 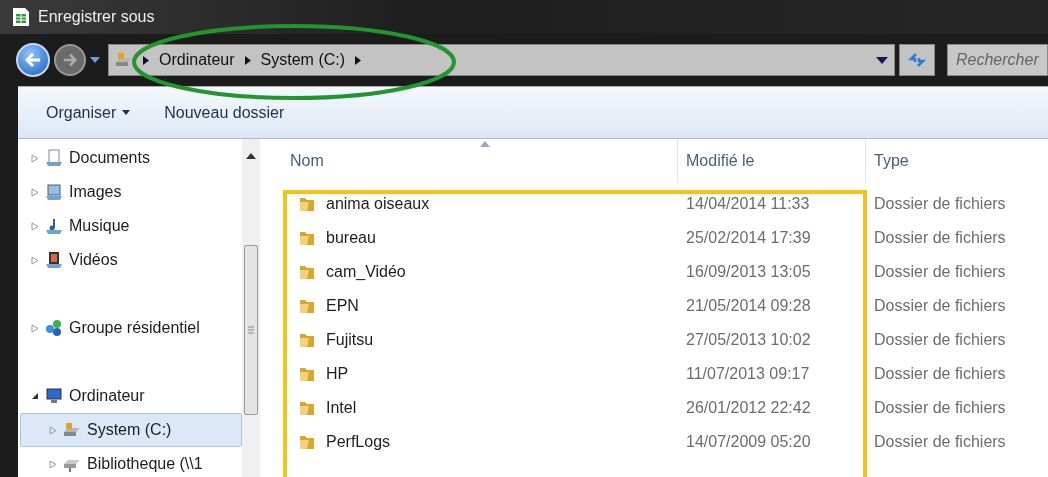 I want to click on nav-label: Groupe résidentiel, so click(x=134, y=328).